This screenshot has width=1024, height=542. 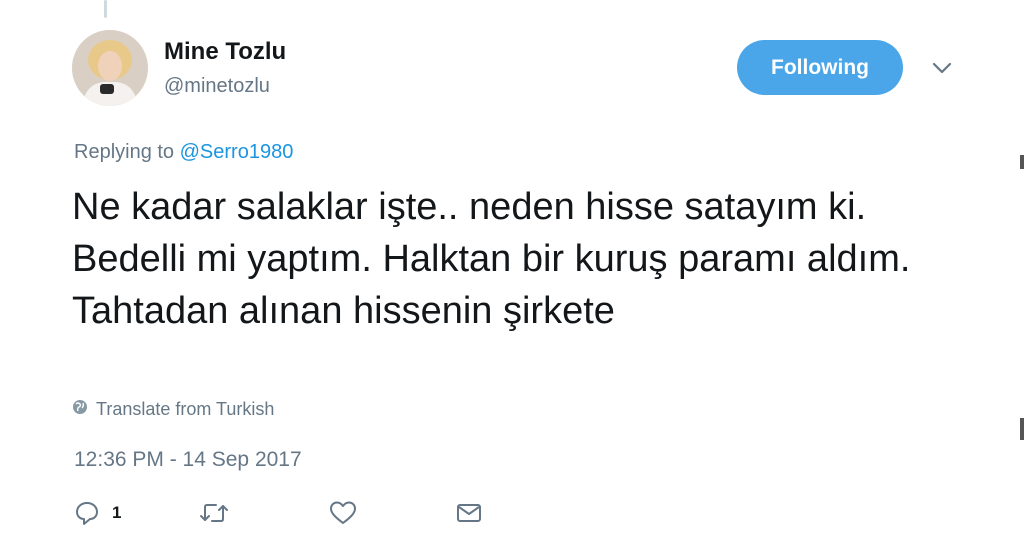 What do you see at coordinates (127, 152) in the screenshot?
I see `replying-to-label: Replying to` at bounding box center [127, 152].